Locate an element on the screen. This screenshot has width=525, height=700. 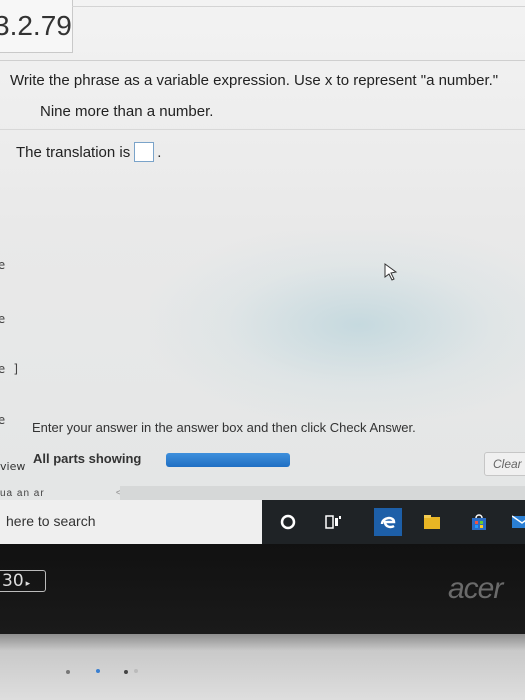
bezel-sticker: 30 ▸ is located at coordinates (23, 581).